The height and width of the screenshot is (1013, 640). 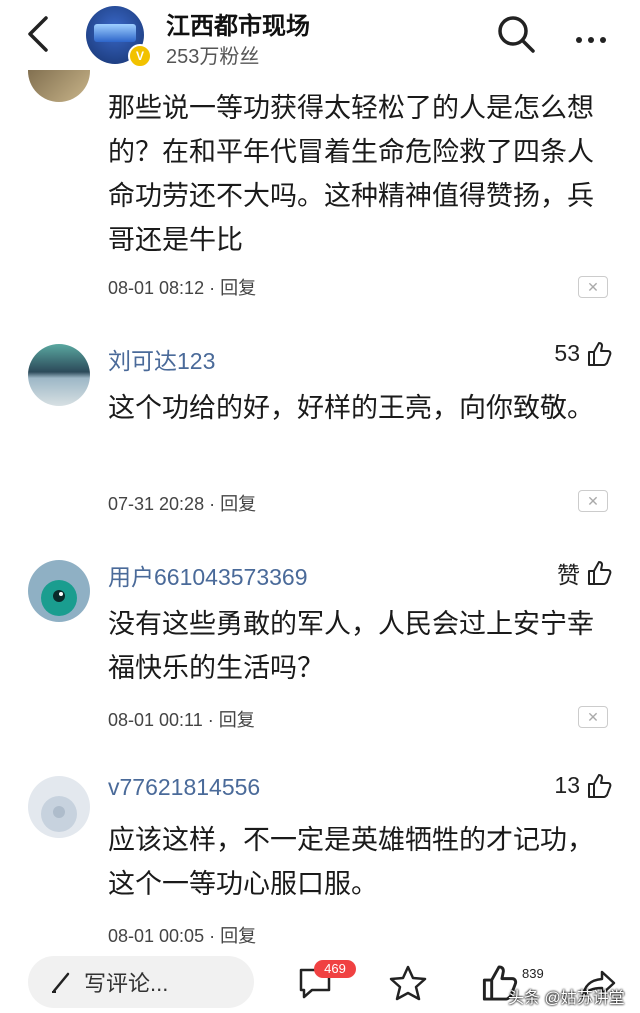 What do you see at coordinates (584, 573) in the screenshot?
I see `like-button: 赞` at bounding box center [584, 573].